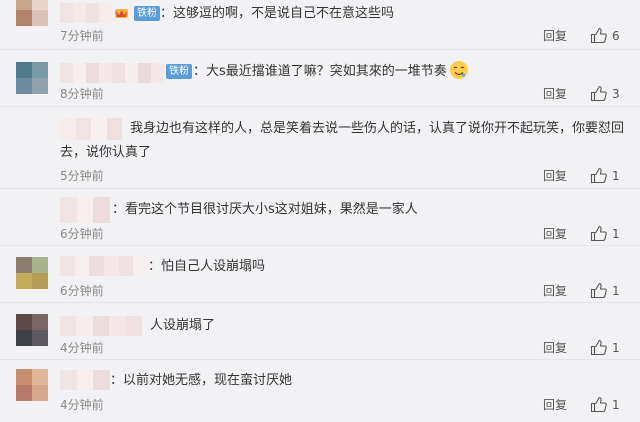  Describe the element at coordinates (610, 94) in the screenshot. I see `like-button: 3` at that location.